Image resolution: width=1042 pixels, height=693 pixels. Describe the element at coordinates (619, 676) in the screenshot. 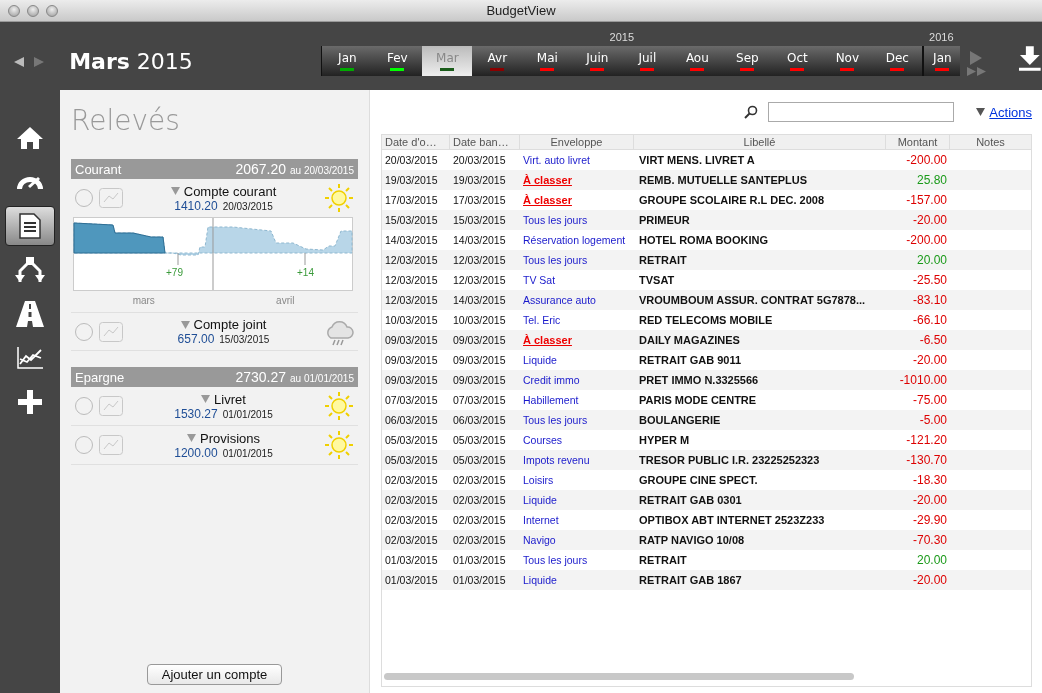

I see `scrollbar-thumb` at that location.